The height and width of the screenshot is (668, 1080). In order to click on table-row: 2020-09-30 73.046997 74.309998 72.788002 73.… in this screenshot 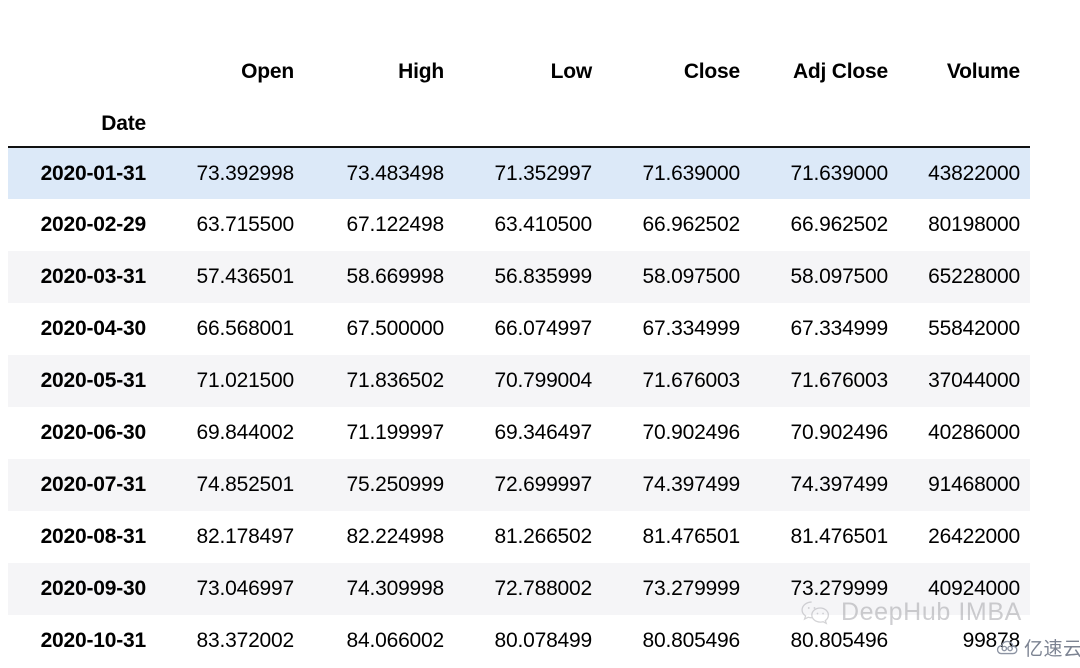, I will do `click(519, 589)`.